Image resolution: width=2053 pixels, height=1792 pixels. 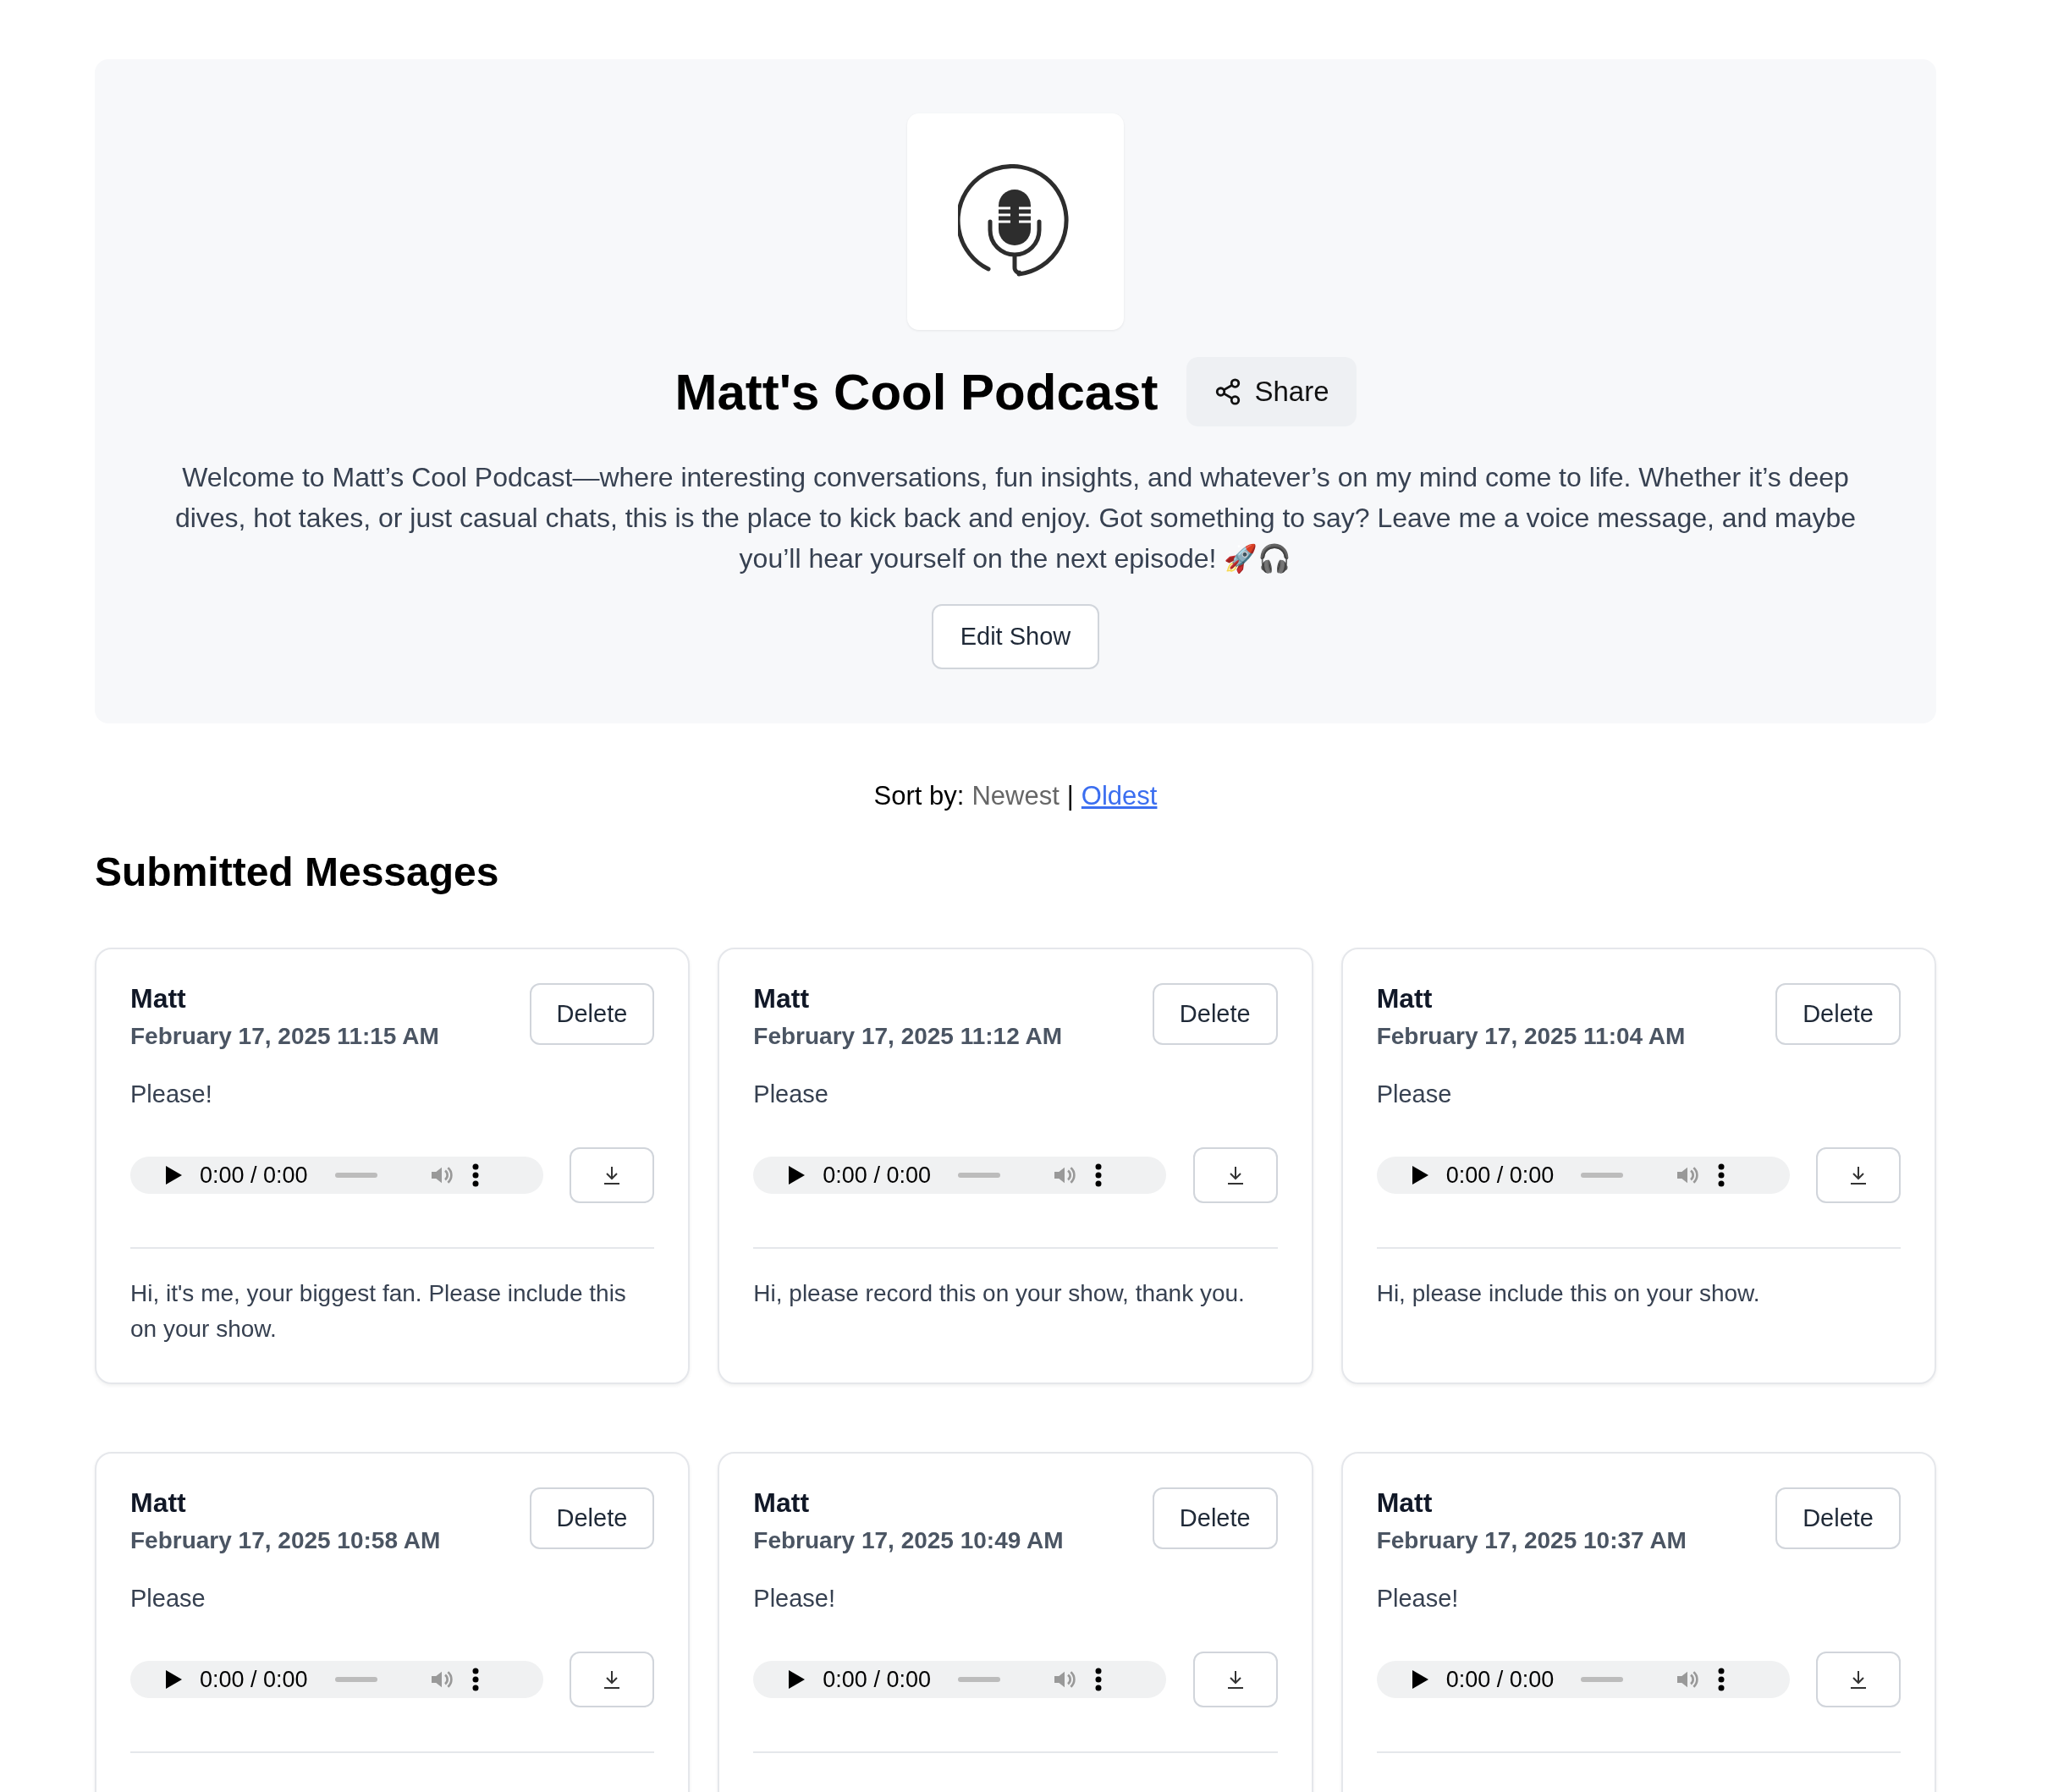 What do you see at coordinates (1000, 1293) in the screenshot?
I see `message-transcript: Hi, please record this on your show, thank you.` at bounding box center [1000, 1293].